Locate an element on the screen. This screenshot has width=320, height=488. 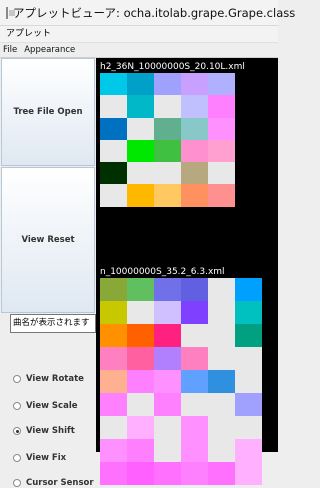
song-name-field: 曲名が表示されます is located at coordinates (53, 323).